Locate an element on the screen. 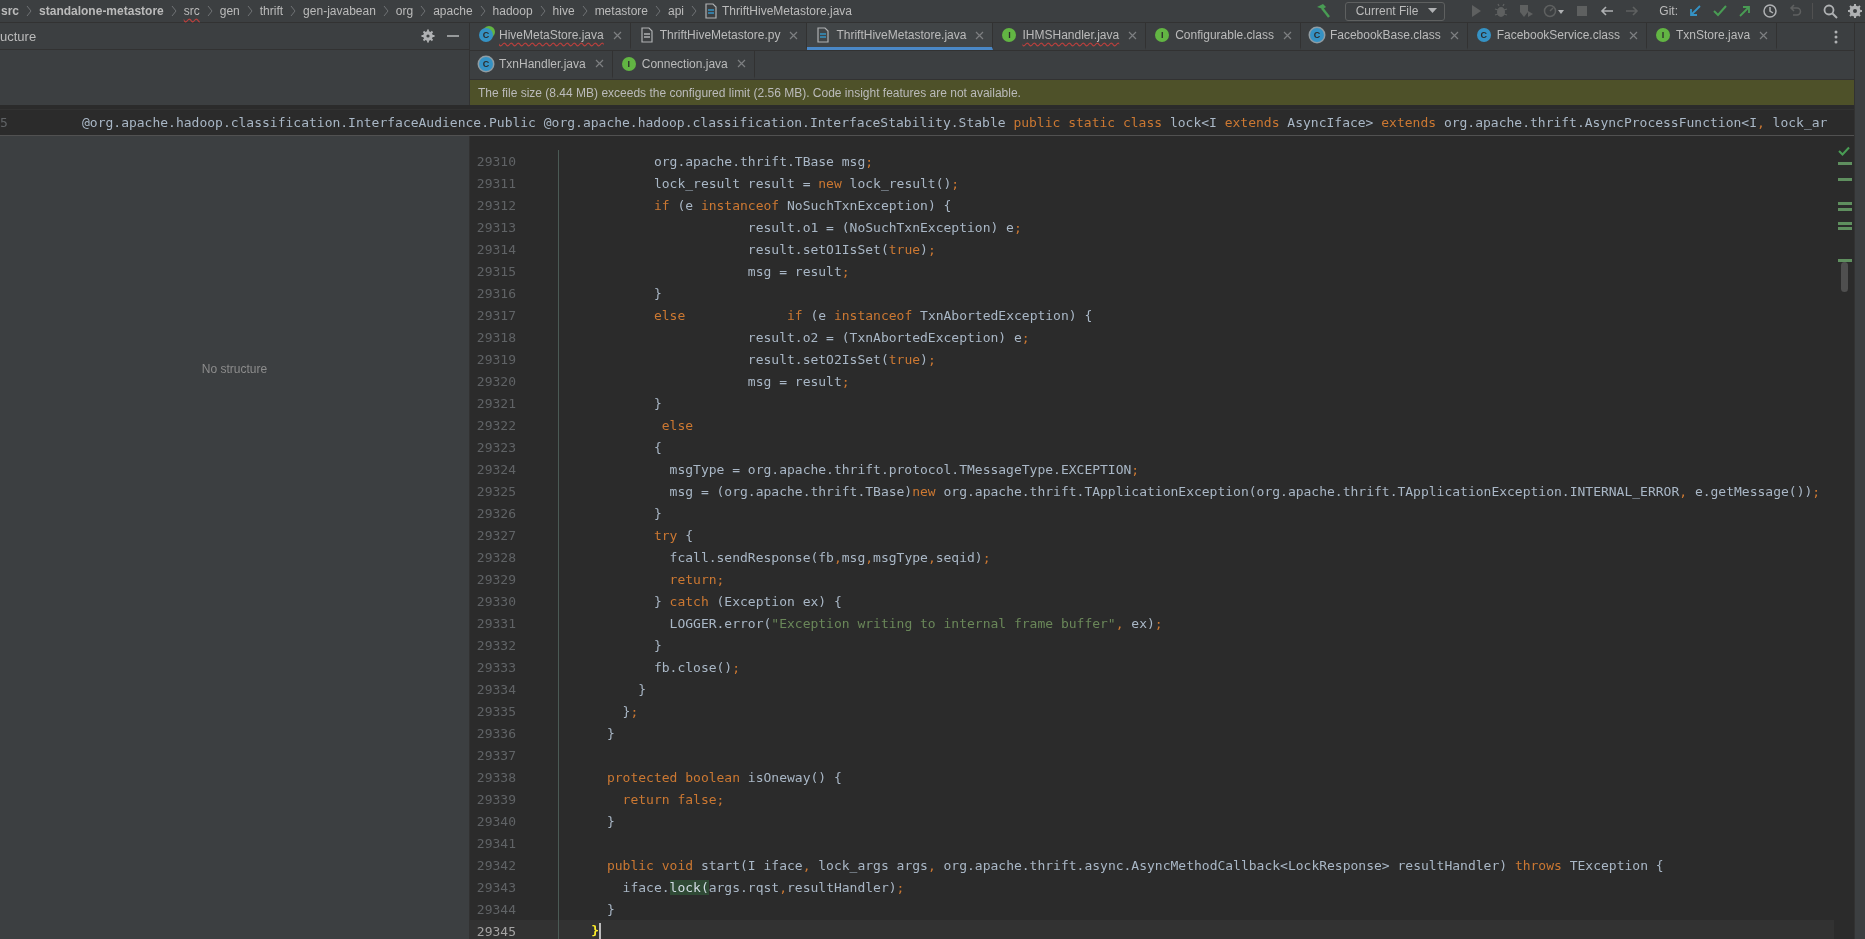  line-number: 29326 is located at coordinates (495, 513).